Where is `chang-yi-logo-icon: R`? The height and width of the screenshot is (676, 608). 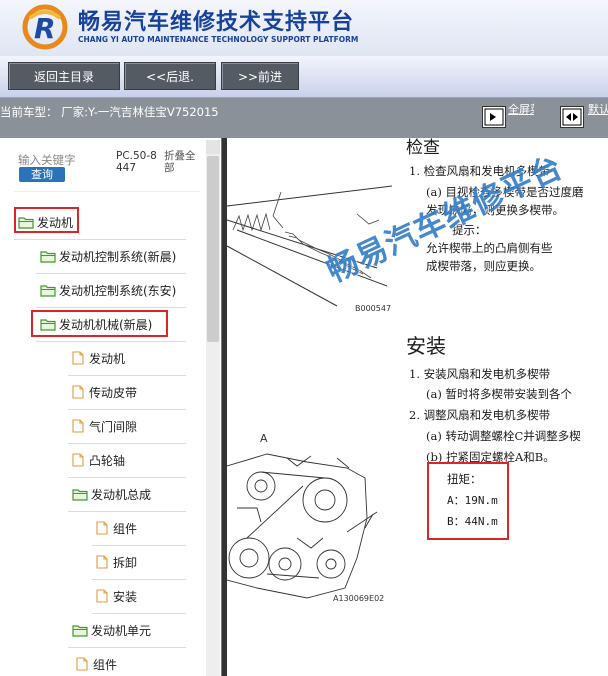
chang-yi-logo-icon: R is located at coordinates (45, 27).